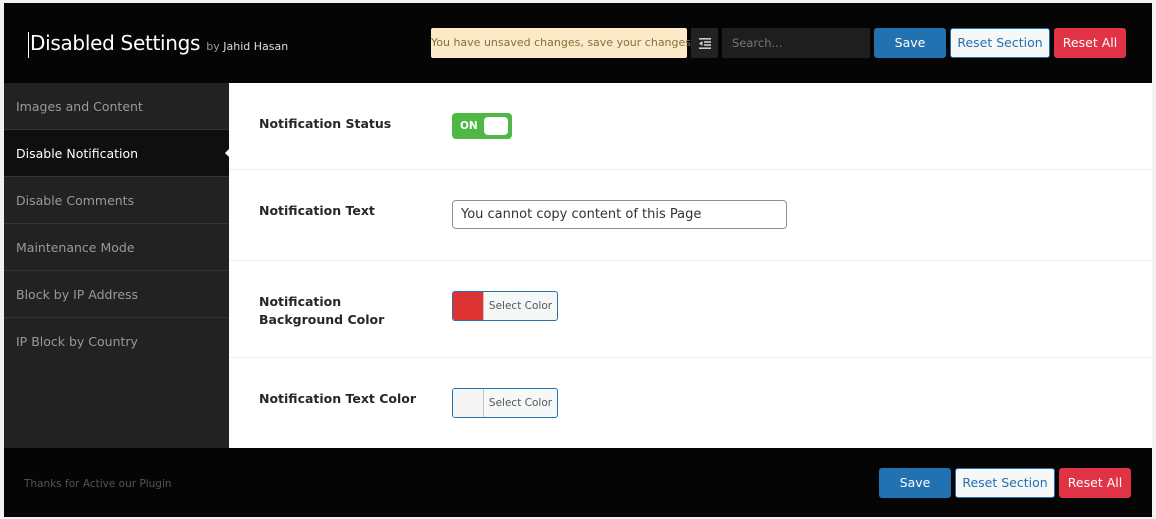 The image size is (1156, 519). Describe the element at coordinates (1090, 43) in the screenshot. I see `reset-all-button: Reset All` at that location.